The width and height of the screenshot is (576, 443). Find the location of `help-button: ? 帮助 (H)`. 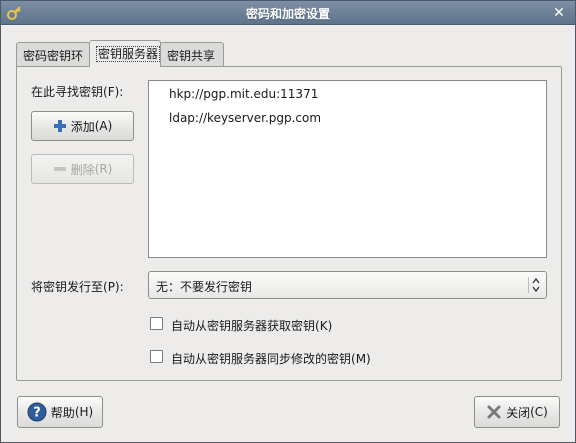

help-button: ? 帮助 (H) is located at coordinates (60, 412).